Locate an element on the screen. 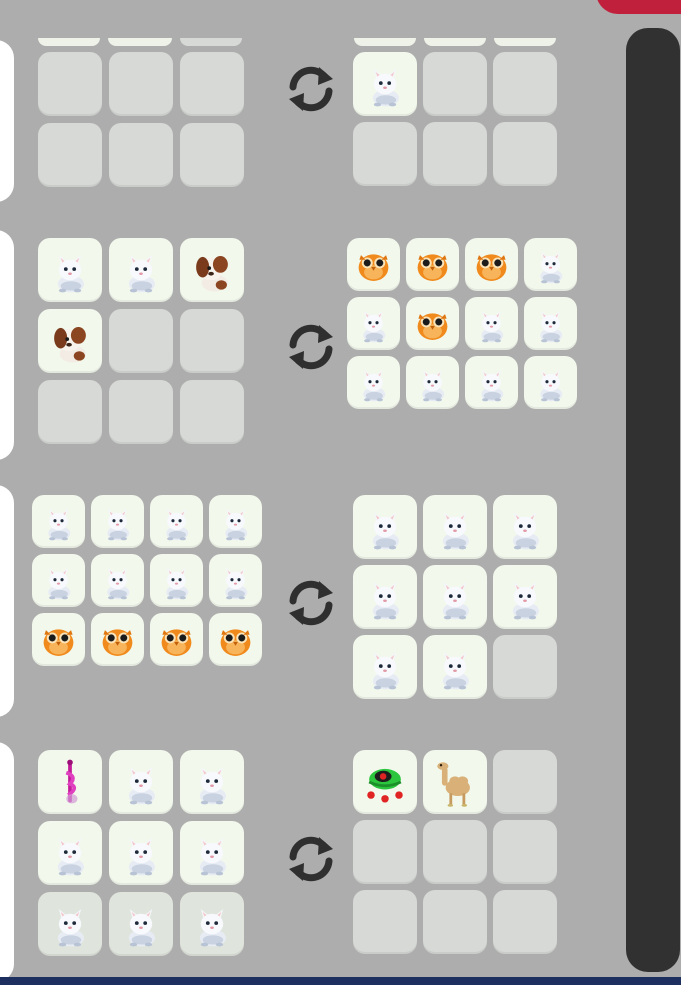 This screenshot has width=681, height=985. green-frog-hat-item-icon is located at coordinates (385, 782).